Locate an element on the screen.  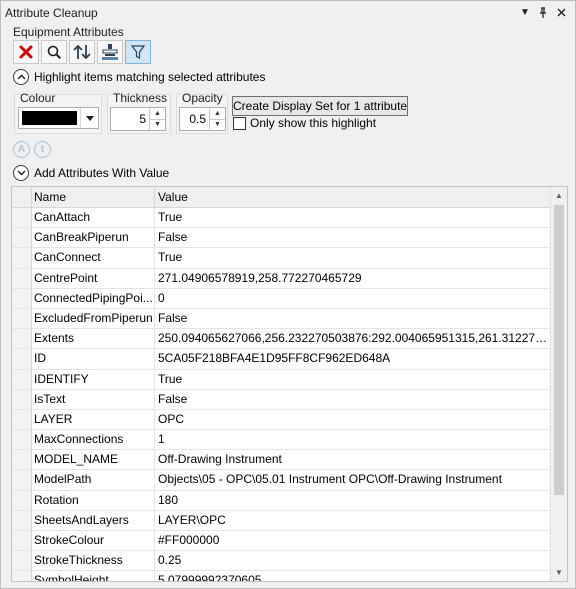
attribute-name-cell: Rotation is located at coordinates (93, 500).